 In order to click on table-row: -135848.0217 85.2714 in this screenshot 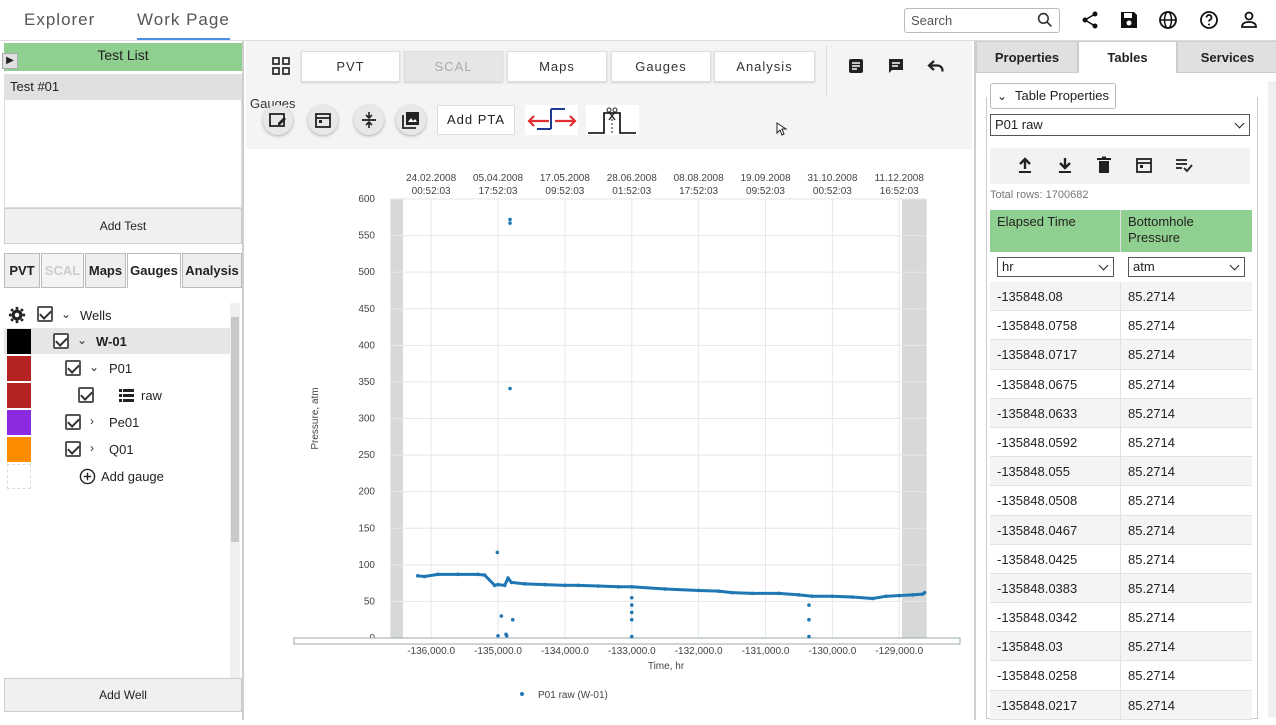, I will do `click(1121, 705)`.